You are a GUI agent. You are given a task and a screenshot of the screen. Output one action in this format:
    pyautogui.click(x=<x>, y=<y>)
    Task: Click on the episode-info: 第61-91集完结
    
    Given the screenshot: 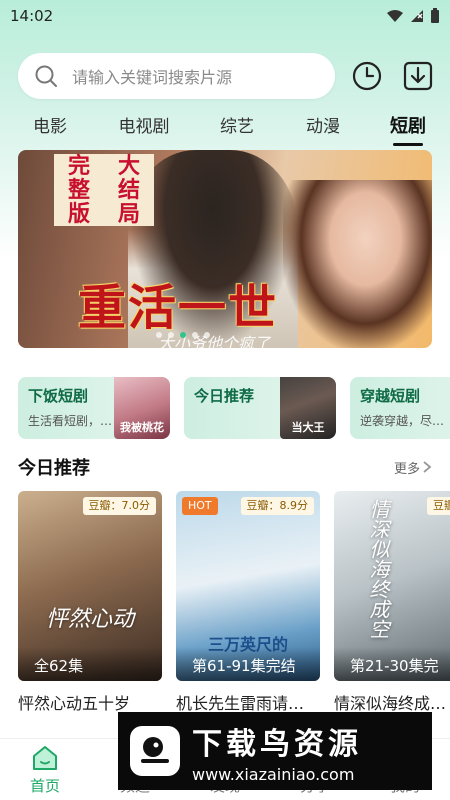 What is the action you would take?
    pyautogui.click(x=248, y=664)
    